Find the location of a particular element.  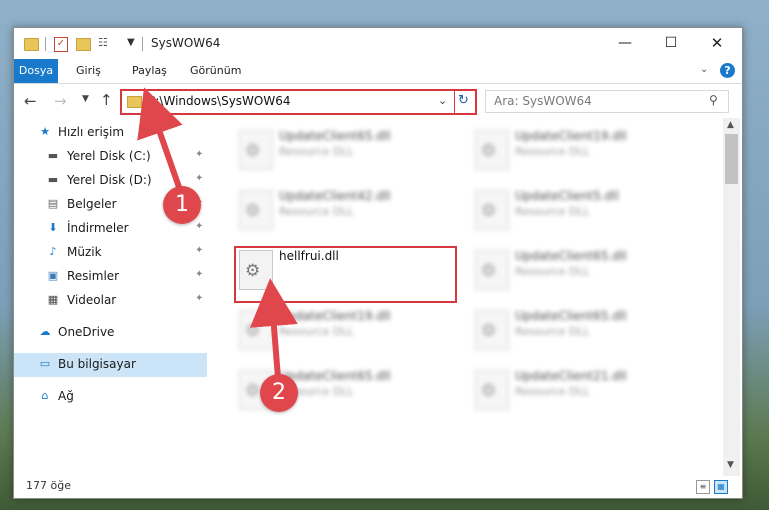

sidebar-item-label: Resimler is located at coordinates (93, 276).